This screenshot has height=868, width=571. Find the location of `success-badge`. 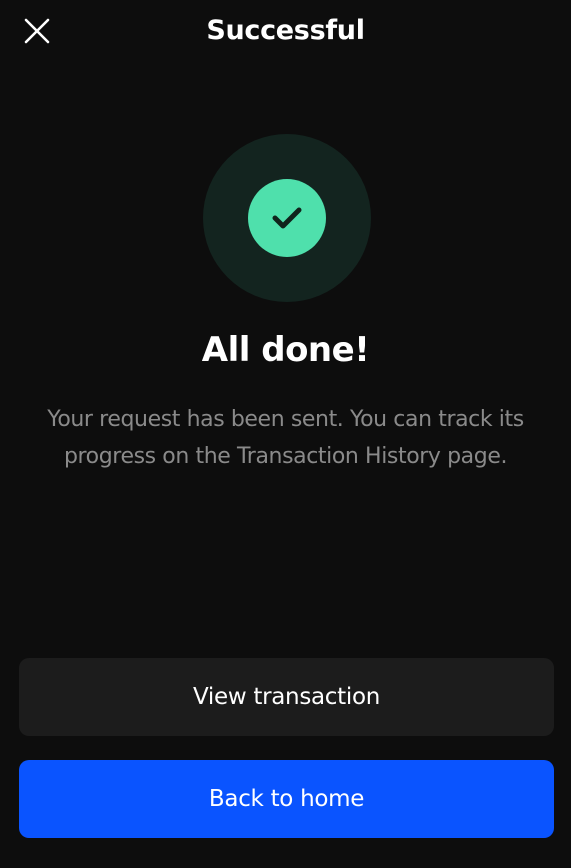

success-badge is located at coordinates (287, 218).